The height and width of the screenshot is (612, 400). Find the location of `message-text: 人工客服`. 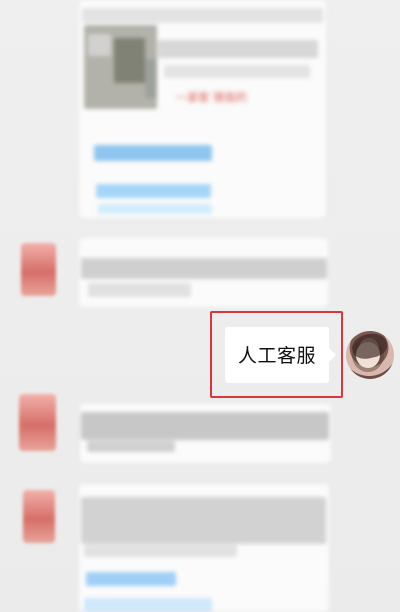

message-text: 人工客服 is located at coordinates (276, 355).